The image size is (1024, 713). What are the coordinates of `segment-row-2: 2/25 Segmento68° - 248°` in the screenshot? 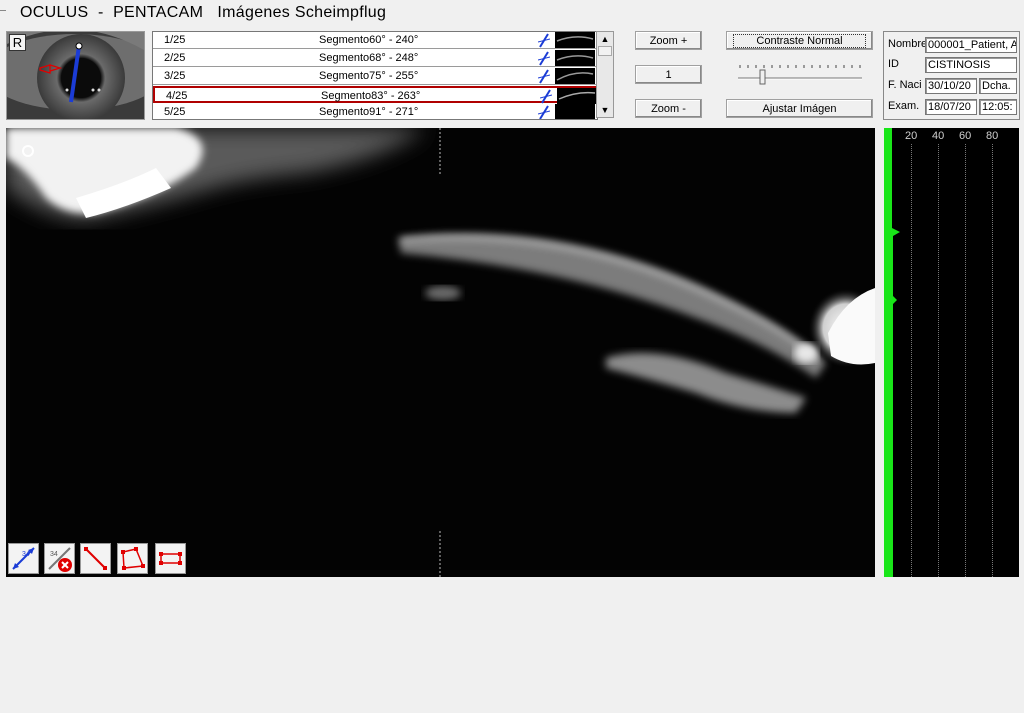 It's located at (375, 58).